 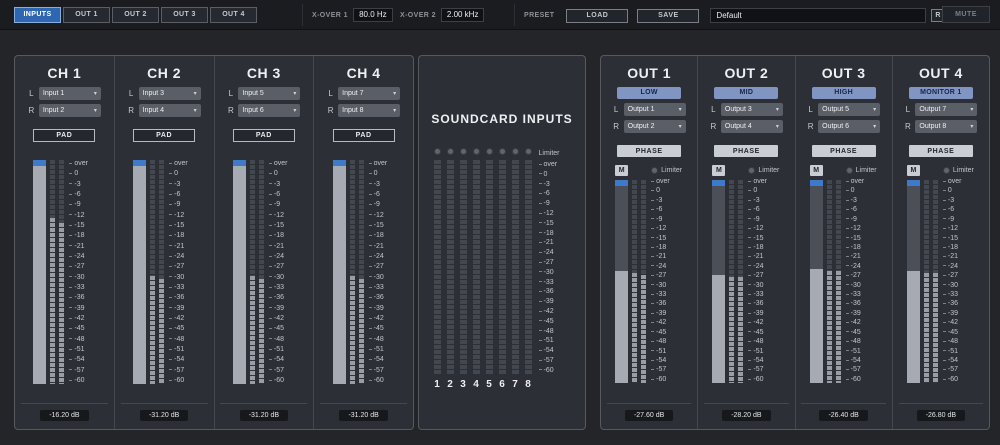 I want to click on xover2-group: X-OVER 2 2.00 kHz, so click(x=442, y=15).